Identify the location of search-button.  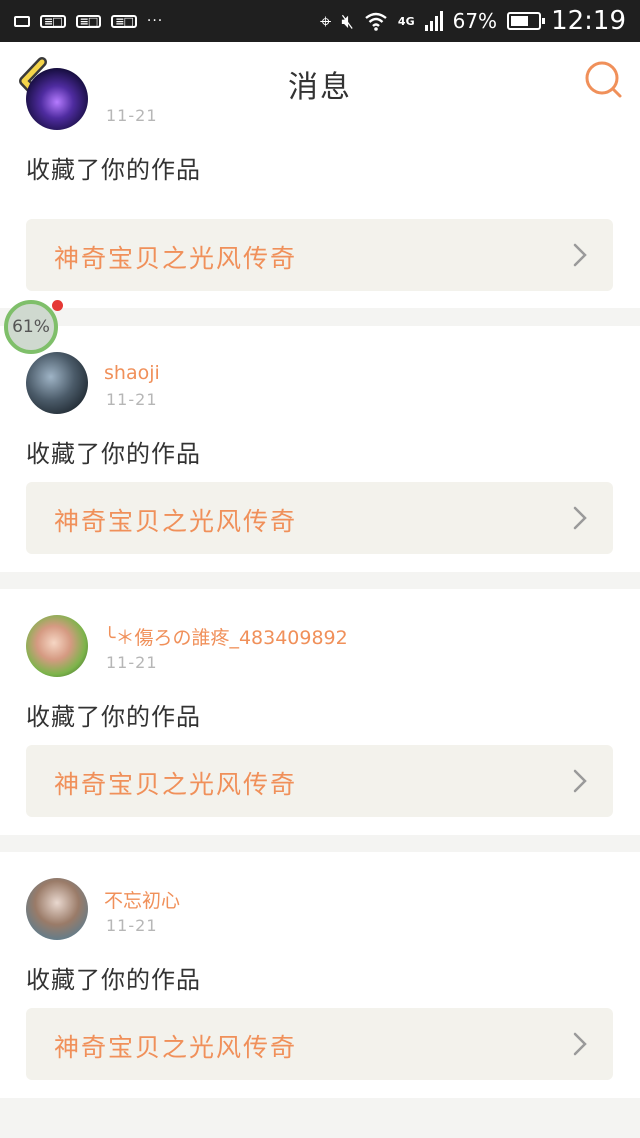
(604, 80).